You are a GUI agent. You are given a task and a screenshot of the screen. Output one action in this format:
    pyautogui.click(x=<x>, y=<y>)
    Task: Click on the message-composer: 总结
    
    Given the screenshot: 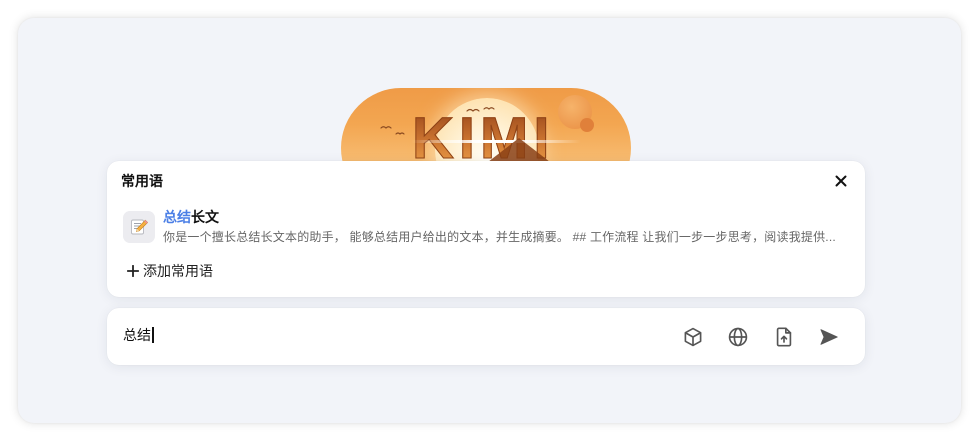 What is the action you would take?
    pyautogui.click(x=486, y=336)
    